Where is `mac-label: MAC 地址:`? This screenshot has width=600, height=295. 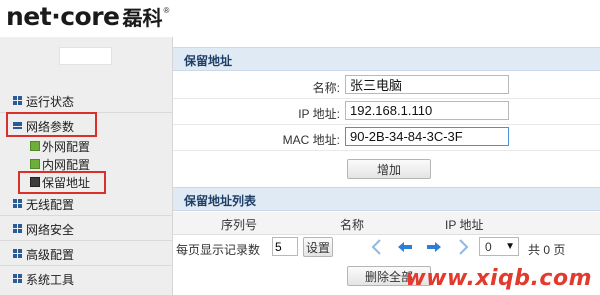 mac-label: MAC 地址: is located at coordinates (311, 140).